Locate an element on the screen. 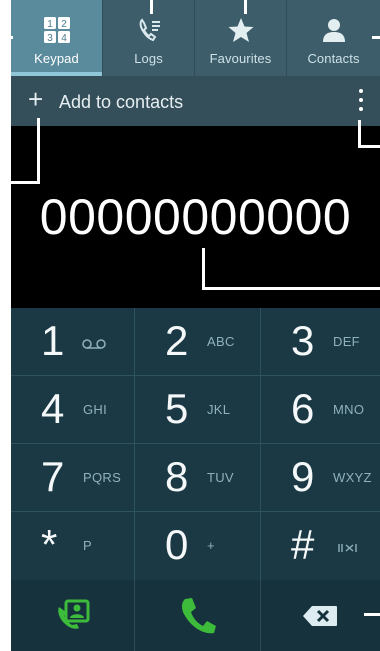  key-star: * P is located at coordinates (73, 546).